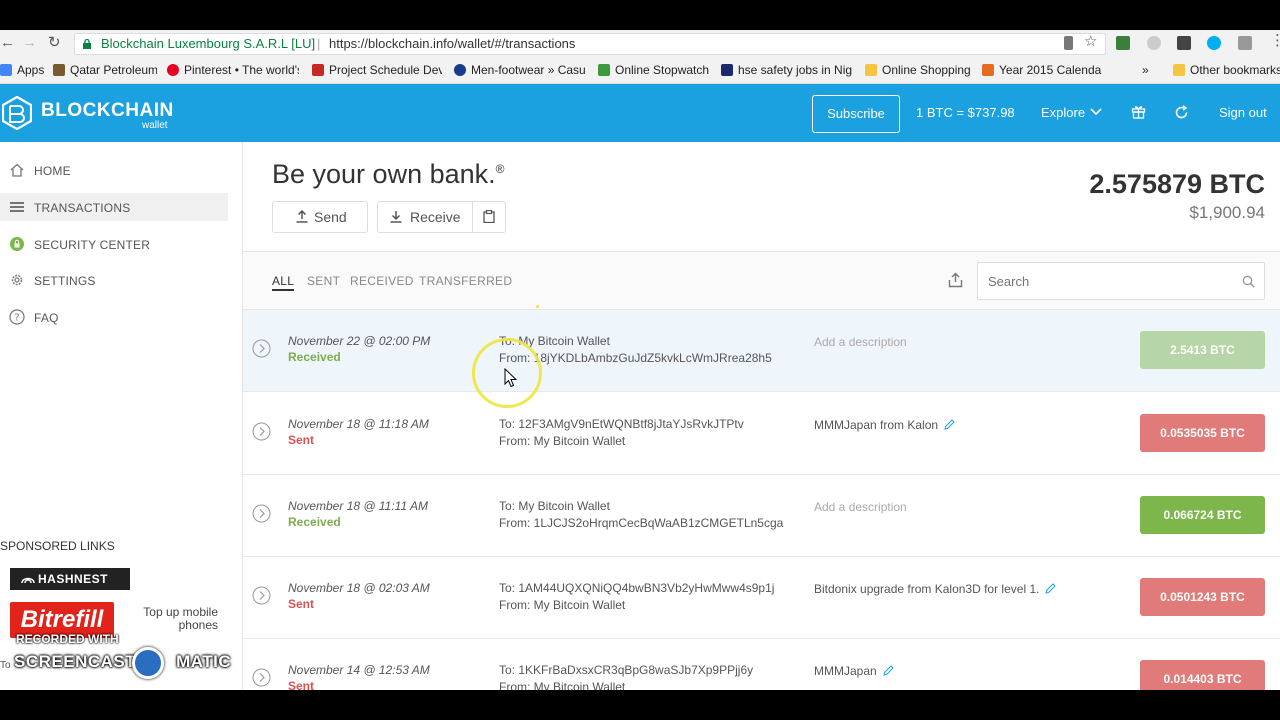 This screenshot has height=720, width=1280. I want to click on clipboard-button, so click(489, 217).